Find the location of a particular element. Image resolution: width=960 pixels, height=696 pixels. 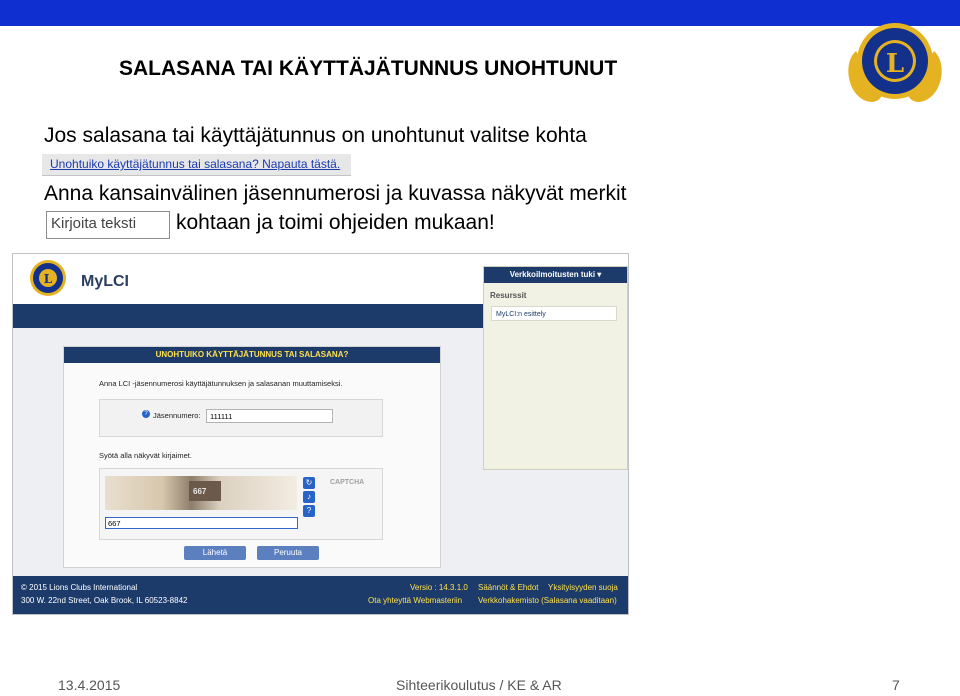

top-accent-bar is located at coordinates (480, 13).